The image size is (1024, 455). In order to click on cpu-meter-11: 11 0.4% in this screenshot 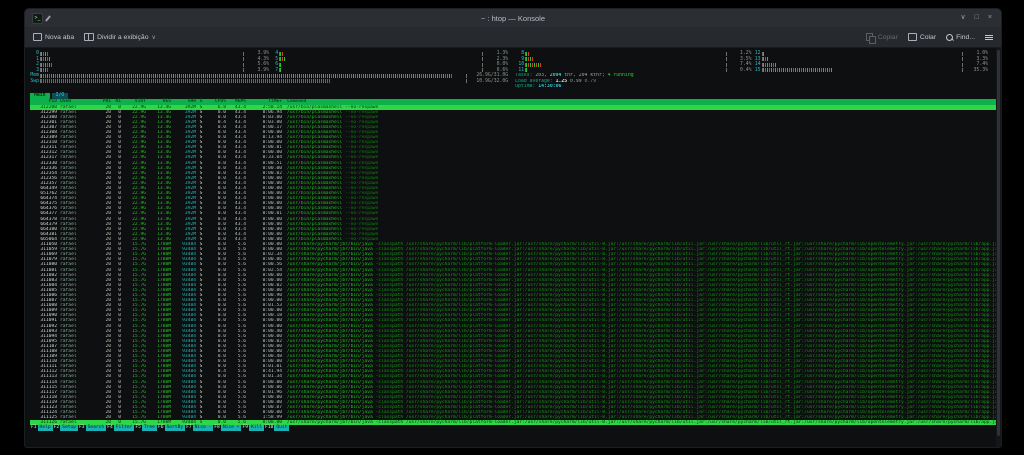, I will do `click(635, 70)`.